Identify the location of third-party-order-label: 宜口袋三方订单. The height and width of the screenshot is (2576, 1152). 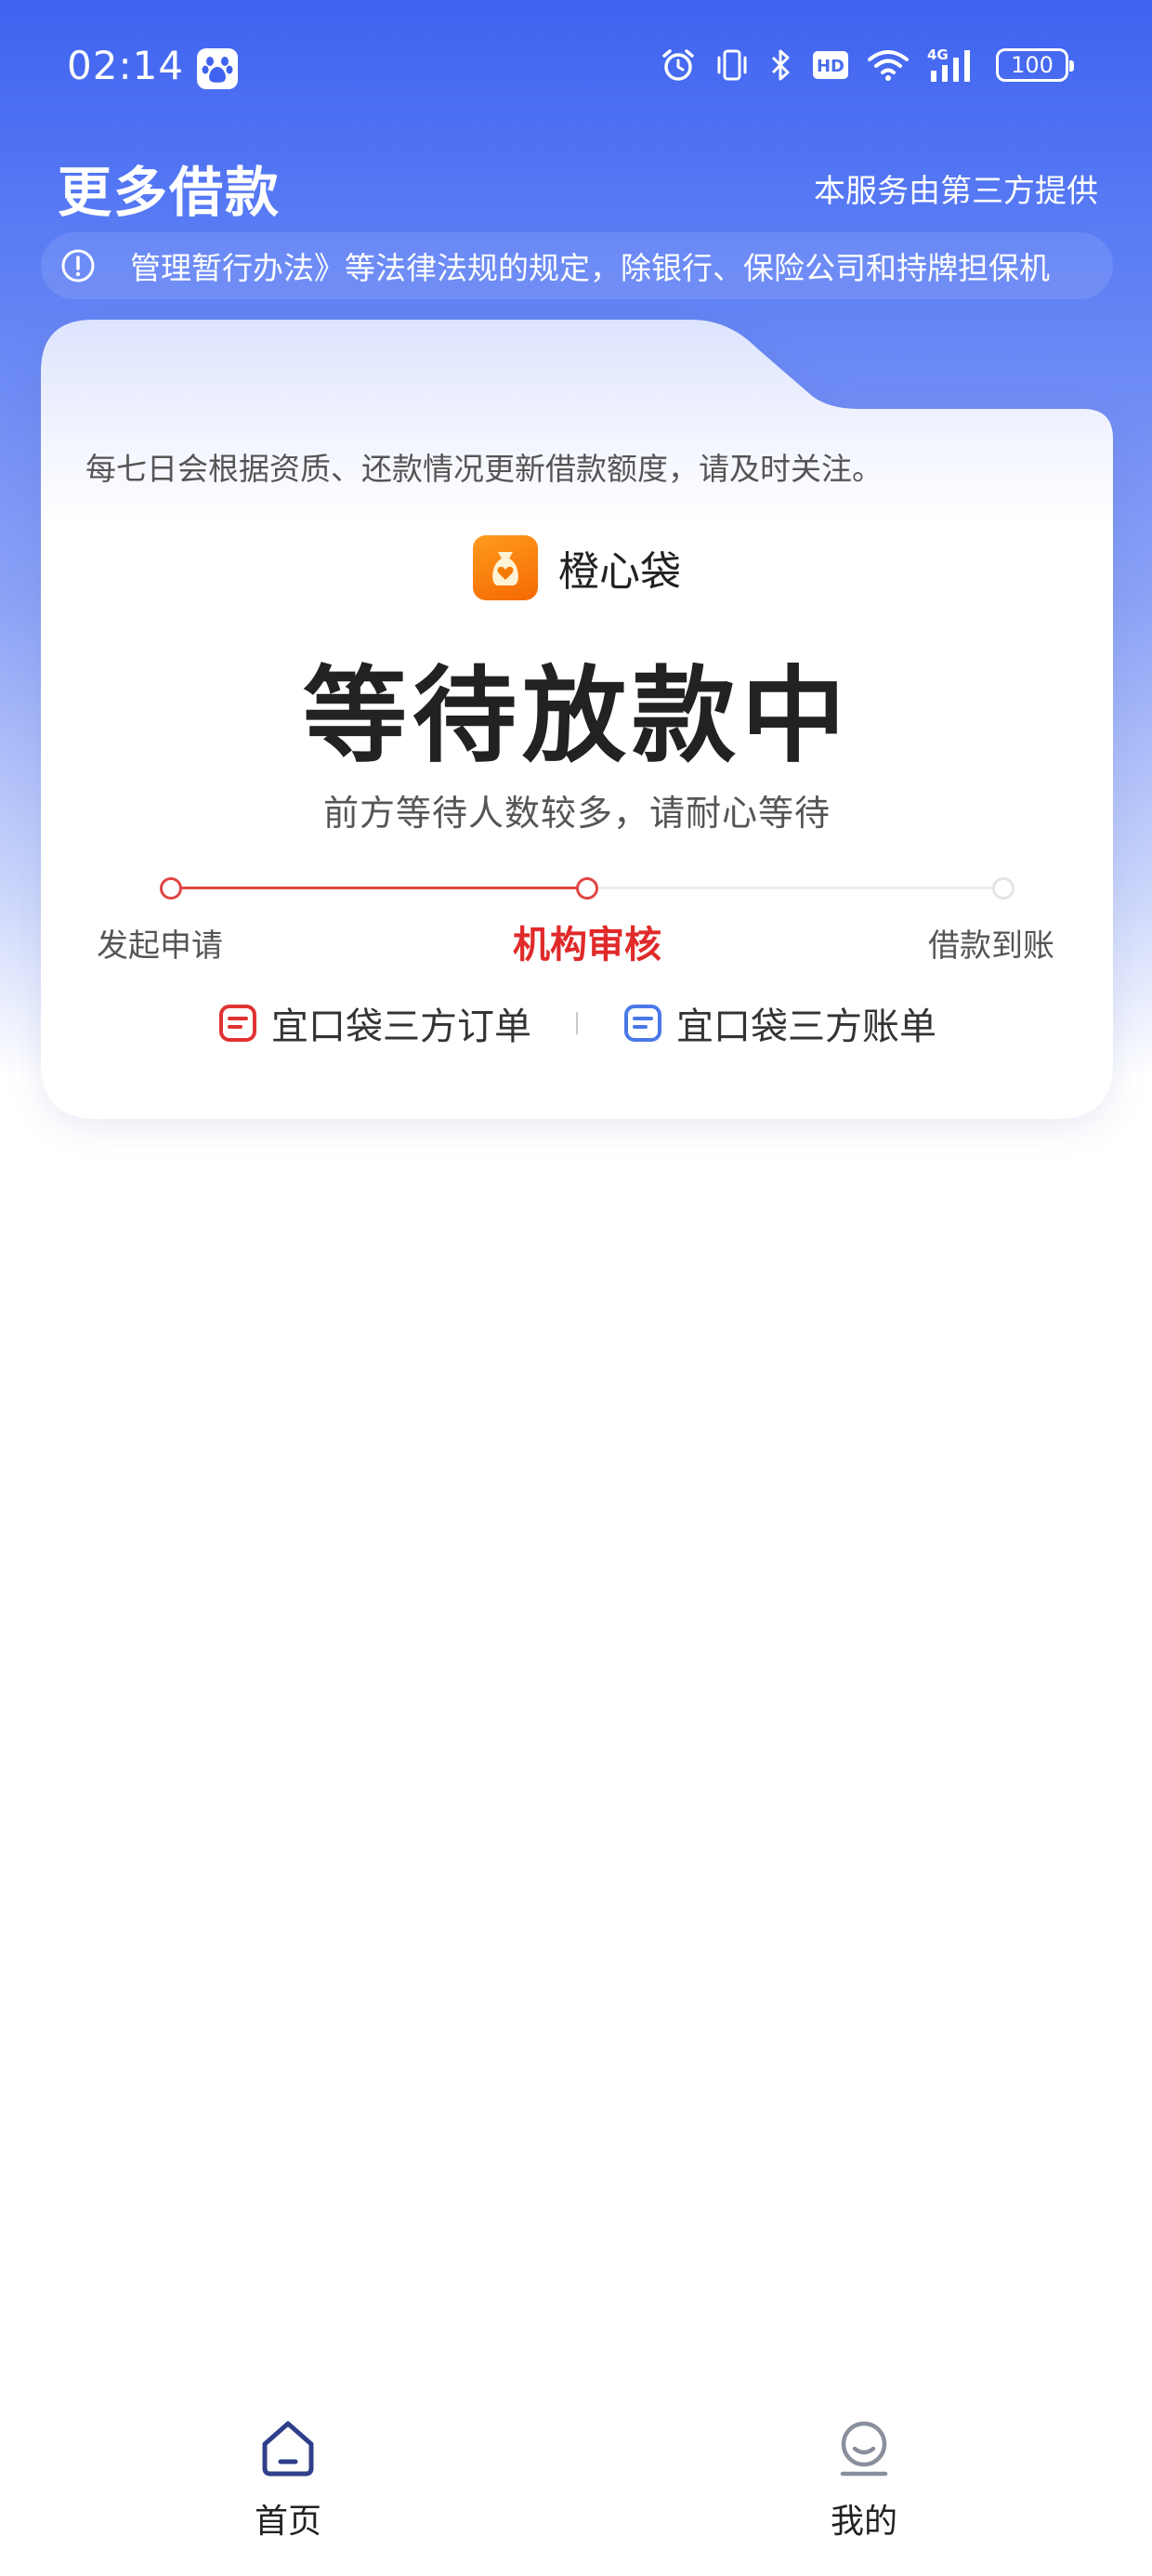
(401, 1026).